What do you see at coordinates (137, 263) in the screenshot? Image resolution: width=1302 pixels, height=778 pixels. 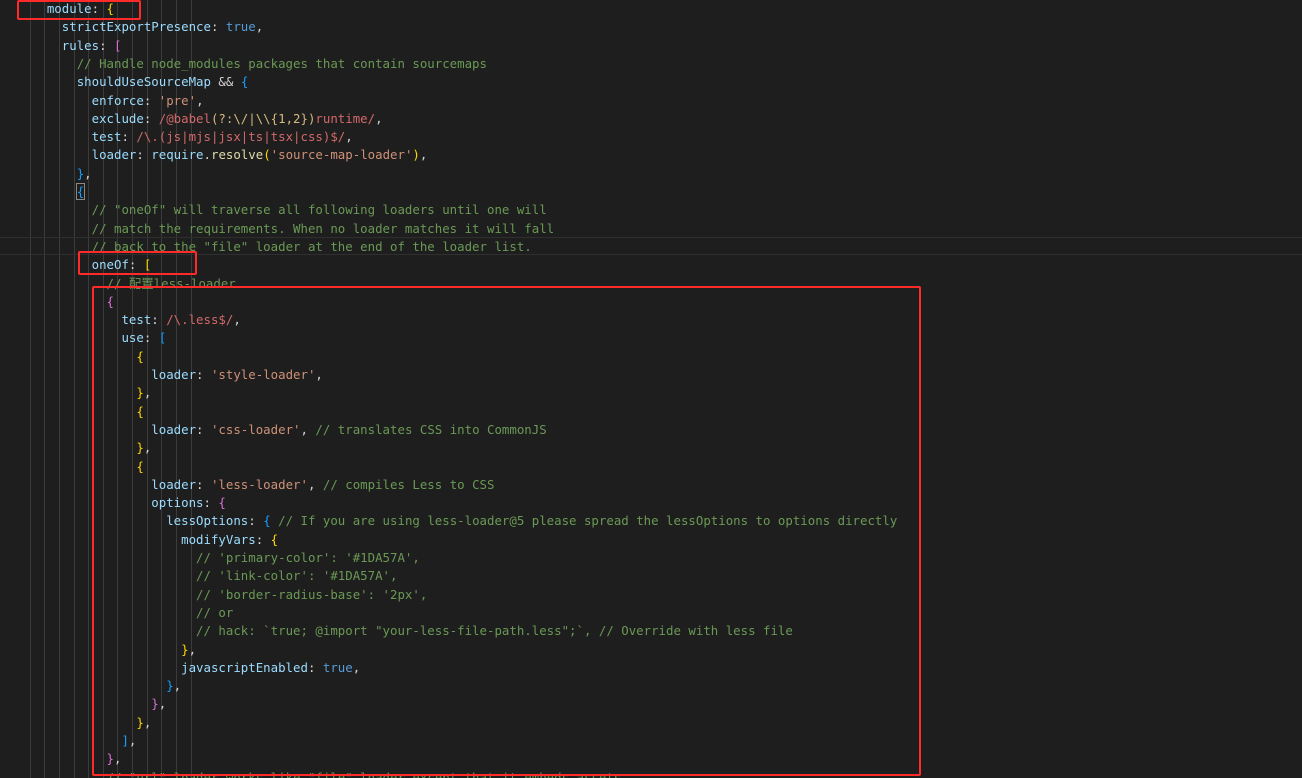 I see `highlight-box-oneof` at bounding box center [137, 263].